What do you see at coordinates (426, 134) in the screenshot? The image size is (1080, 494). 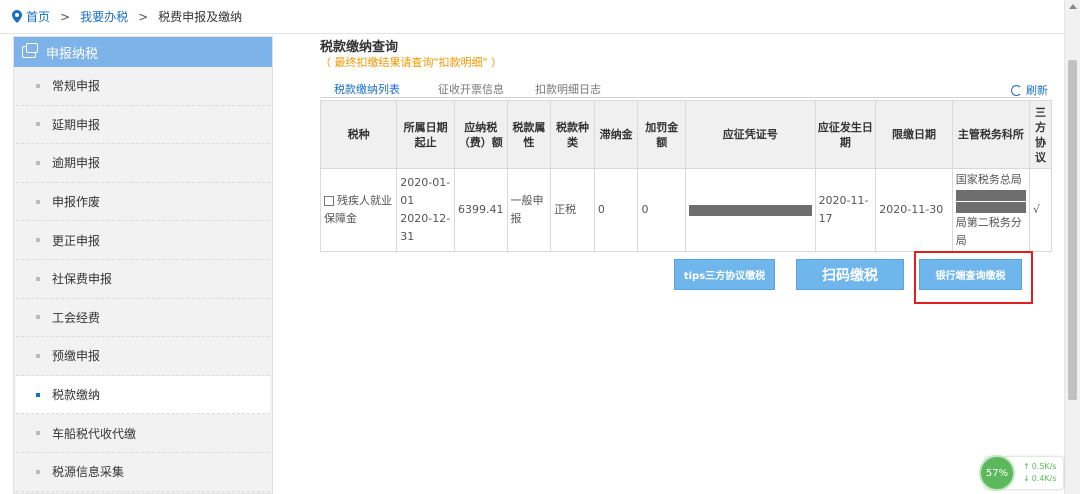 I see `column-header: 所属日期起止` at bounding box center [426, 134].